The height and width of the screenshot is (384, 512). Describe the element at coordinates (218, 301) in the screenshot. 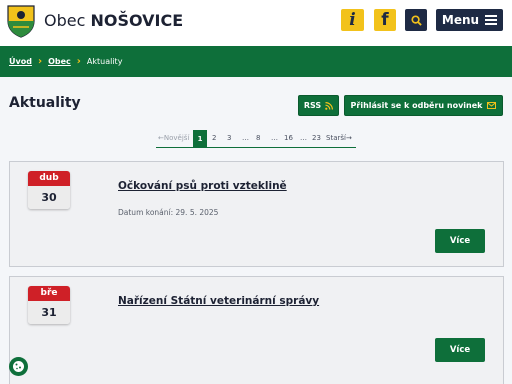

I see `article-title-link: Nařízení Státní veterinární správy` at that location.